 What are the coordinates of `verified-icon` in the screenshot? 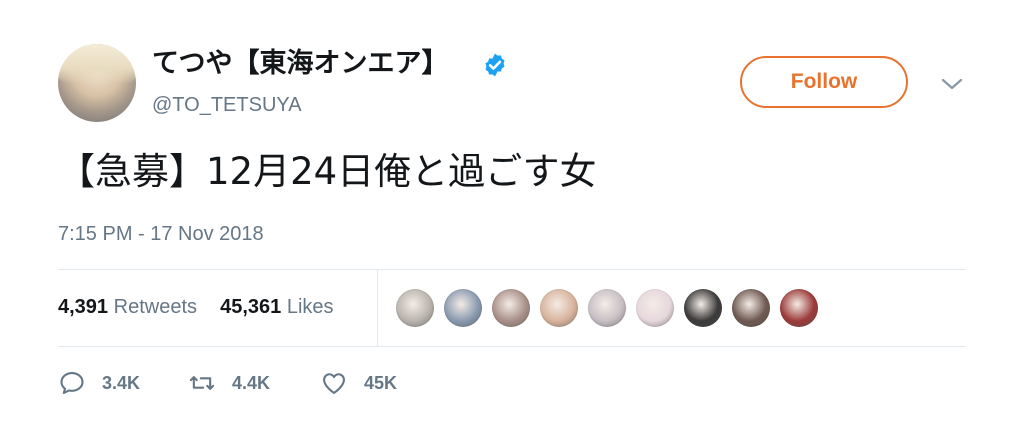 It's located at (495, 65).